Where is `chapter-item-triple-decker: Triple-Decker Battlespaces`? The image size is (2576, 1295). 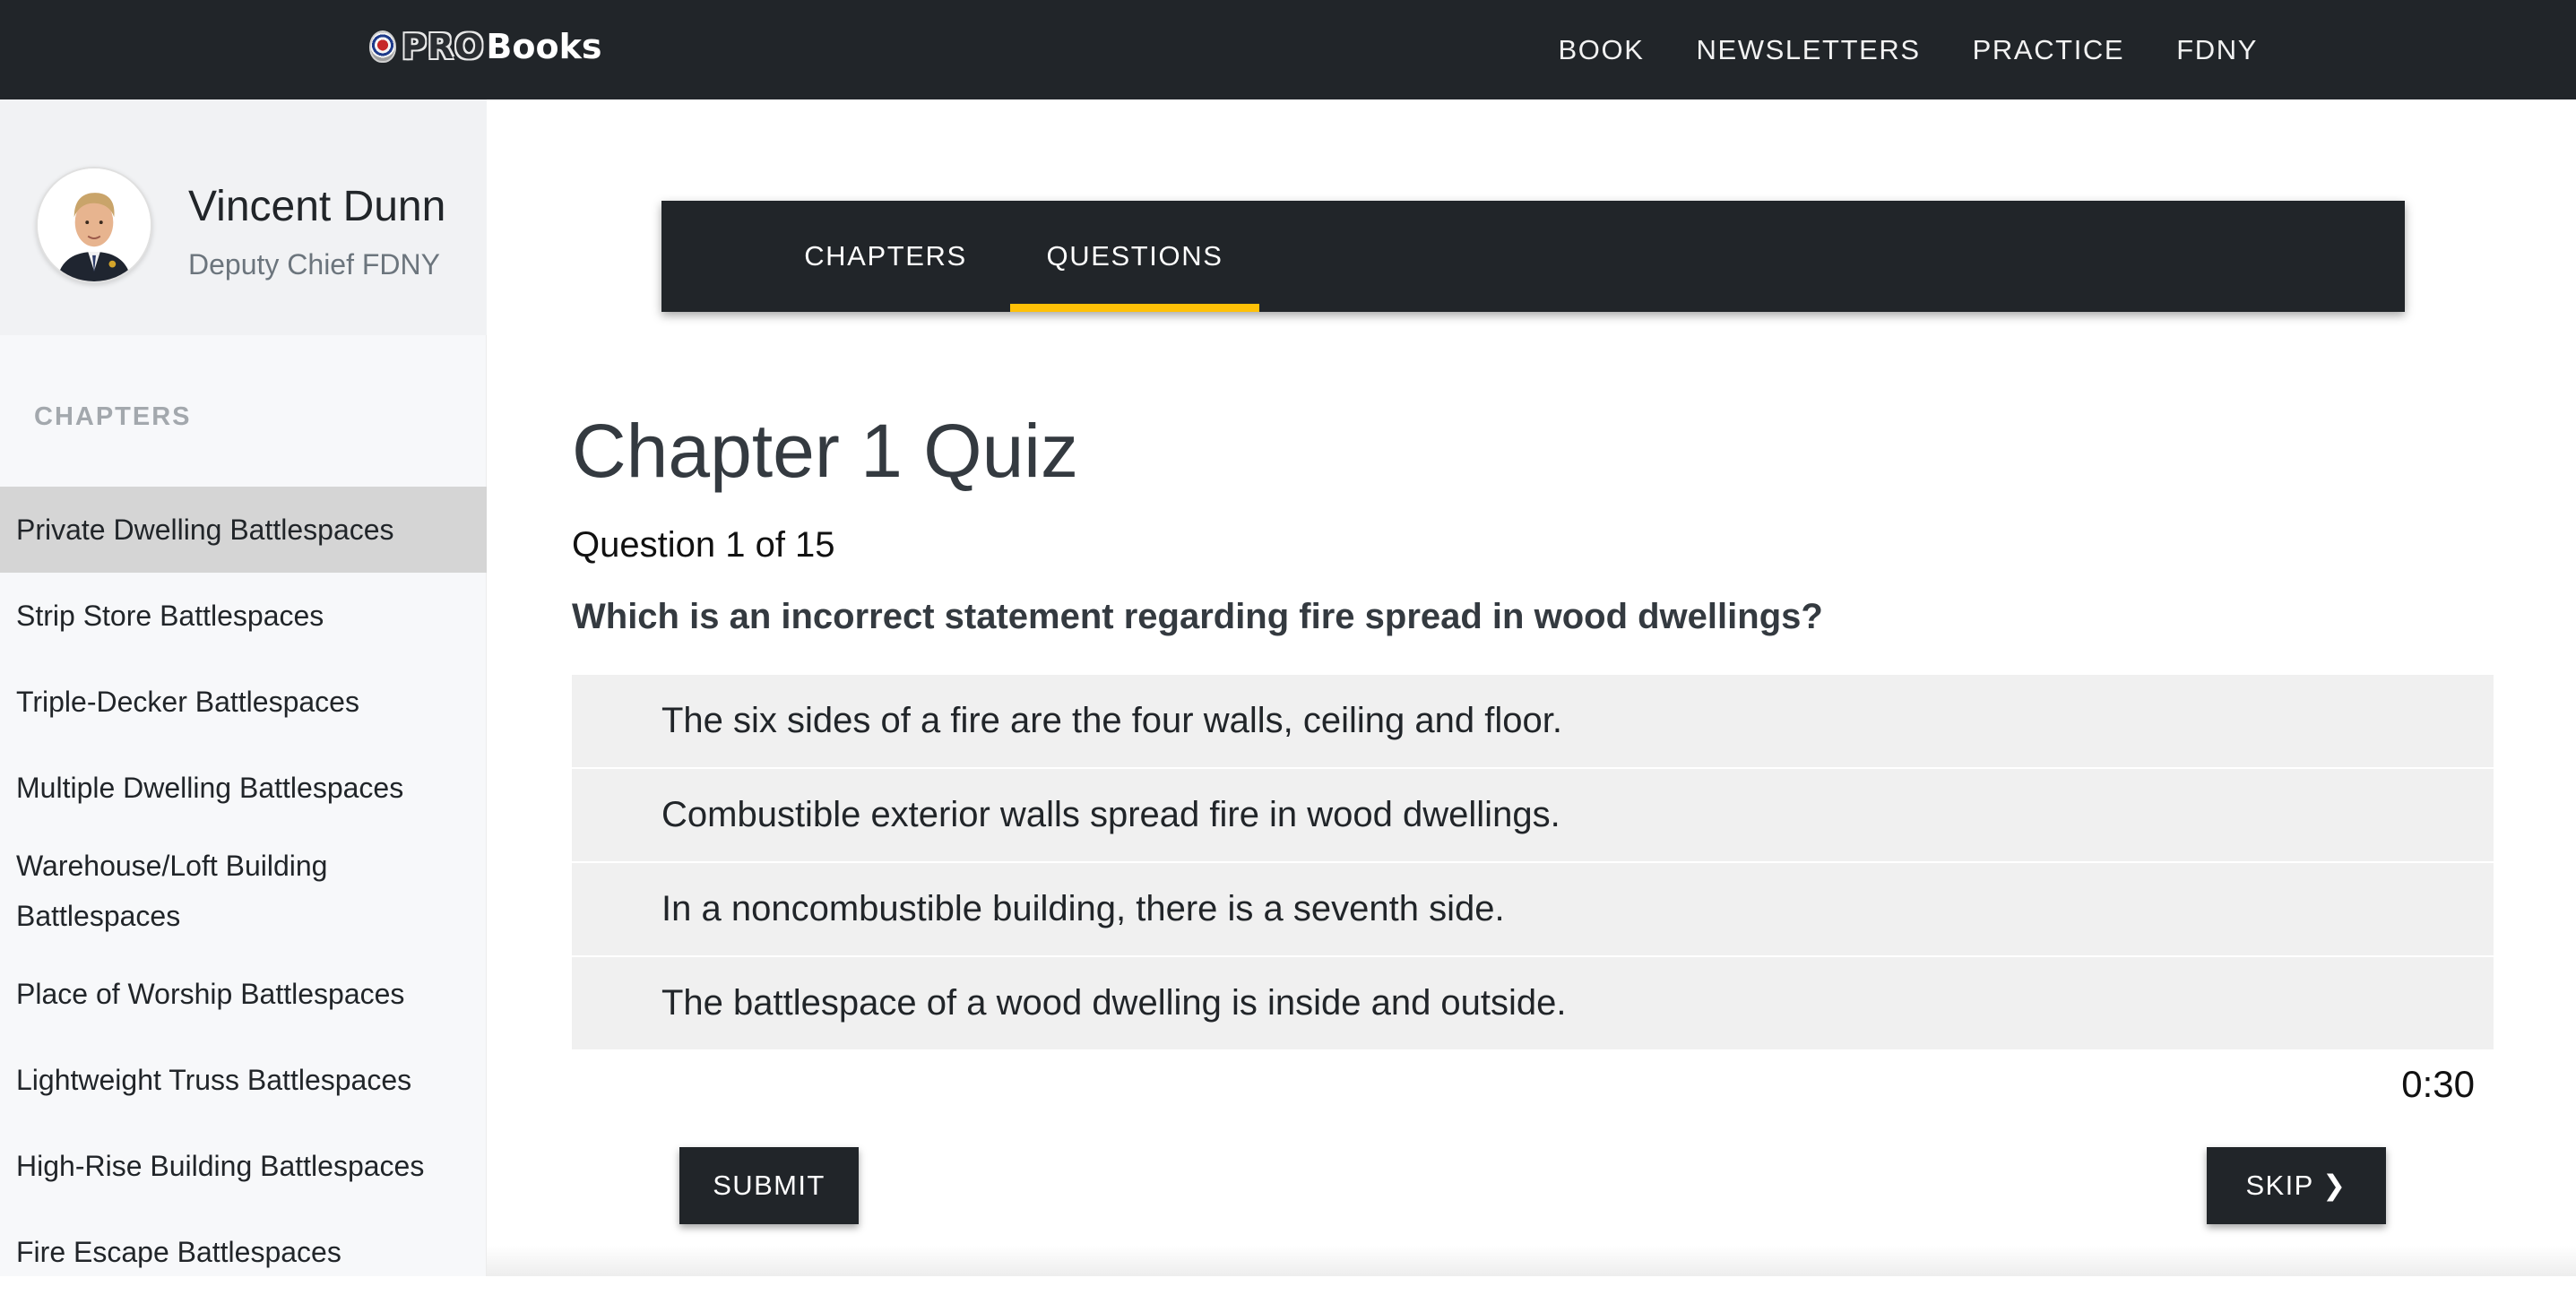
chapter-item-triple-decker: Triple-Decker Battlespaces is located at coordinates (243, 702).